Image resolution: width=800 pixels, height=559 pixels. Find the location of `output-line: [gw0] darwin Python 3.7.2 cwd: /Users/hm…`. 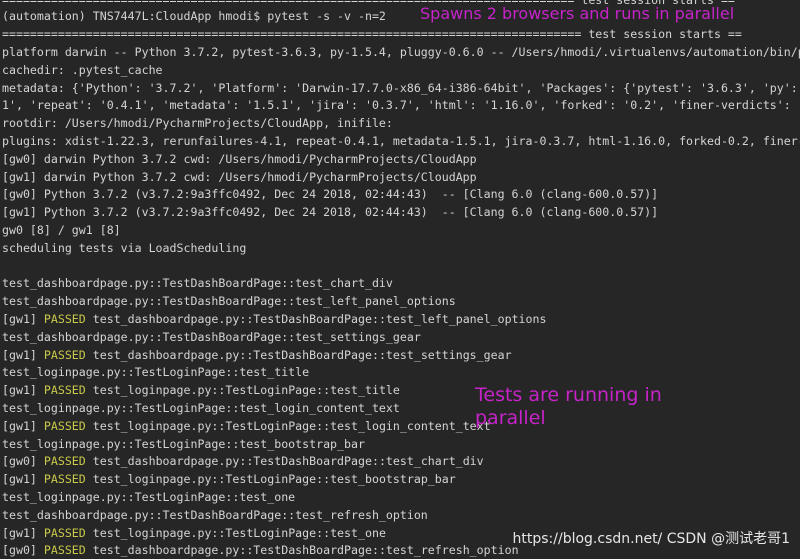

output-line: [gw0] darwin Python 3.7.2 cwd: /Users/hm… is located at coordinates (239, 158).